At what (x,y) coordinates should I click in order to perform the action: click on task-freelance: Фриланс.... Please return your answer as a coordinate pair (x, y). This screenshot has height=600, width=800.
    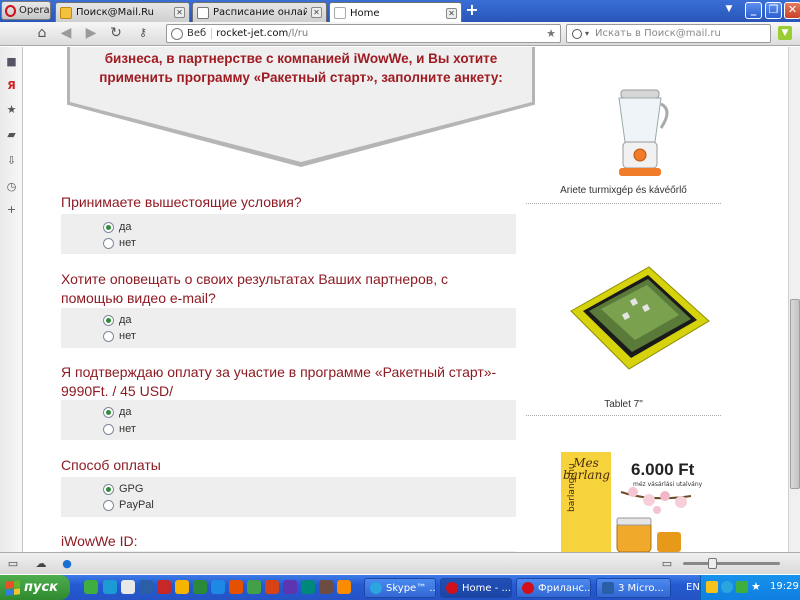
    Looking at the image, I should click on (553, 588).